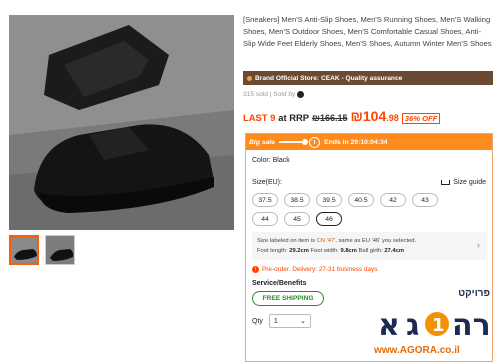 The image size is (500, 362). Describe the element at coordinates (297, 219) in the screenshot. I see `size-option-45: 45` at that location.